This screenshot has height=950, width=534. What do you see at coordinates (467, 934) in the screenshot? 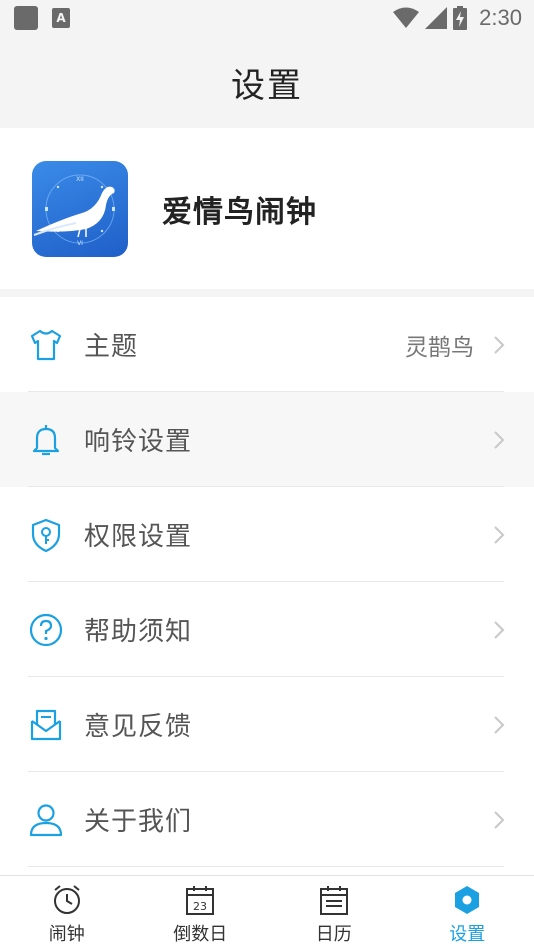
I see `tab-label: 设置` at bounding box center [467, 934].